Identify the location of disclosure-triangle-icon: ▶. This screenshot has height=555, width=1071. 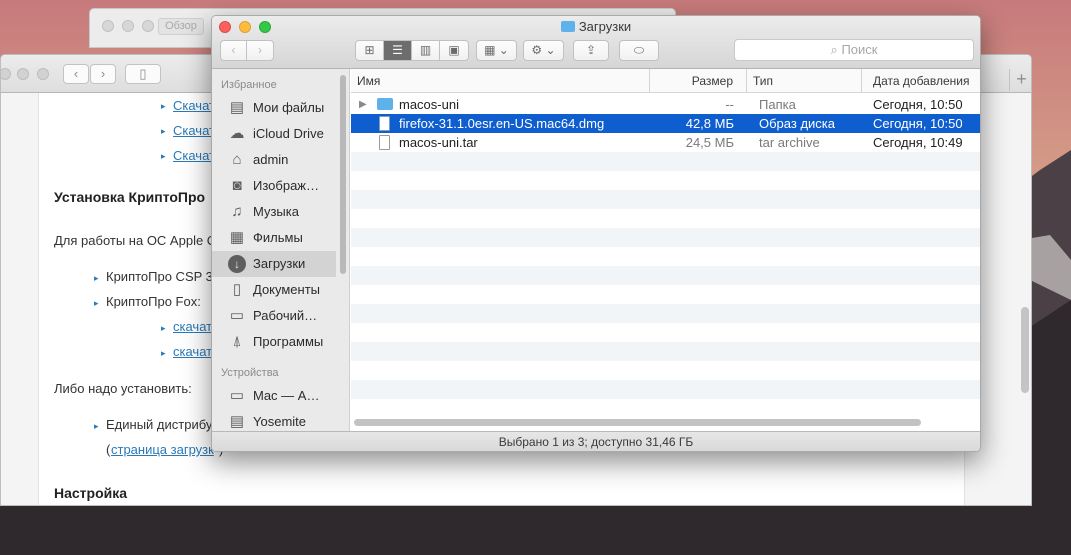
(363, 104).